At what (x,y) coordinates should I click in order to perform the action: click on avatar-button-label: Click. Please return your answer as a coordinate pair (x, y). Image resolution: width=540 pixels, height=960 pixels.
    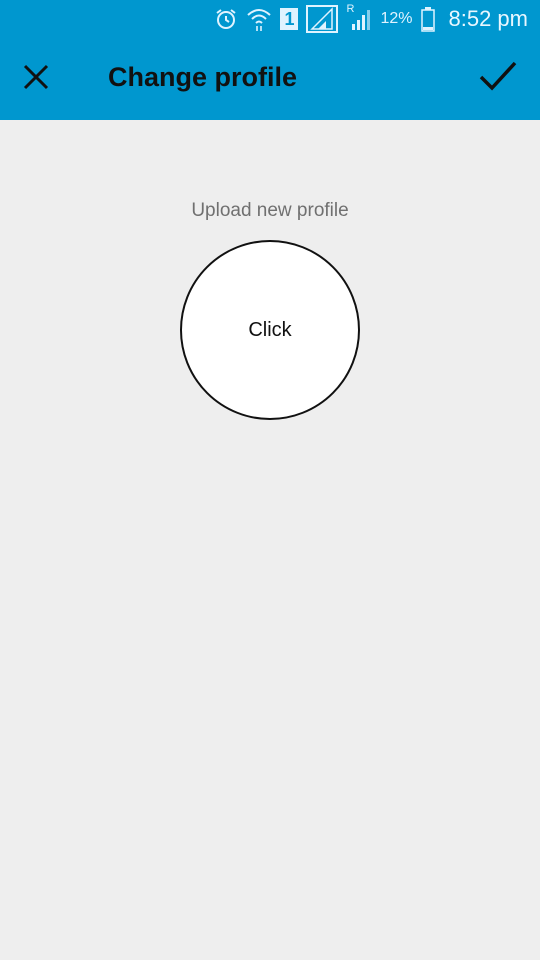
    Looking at the image, I should click on (270, 329).